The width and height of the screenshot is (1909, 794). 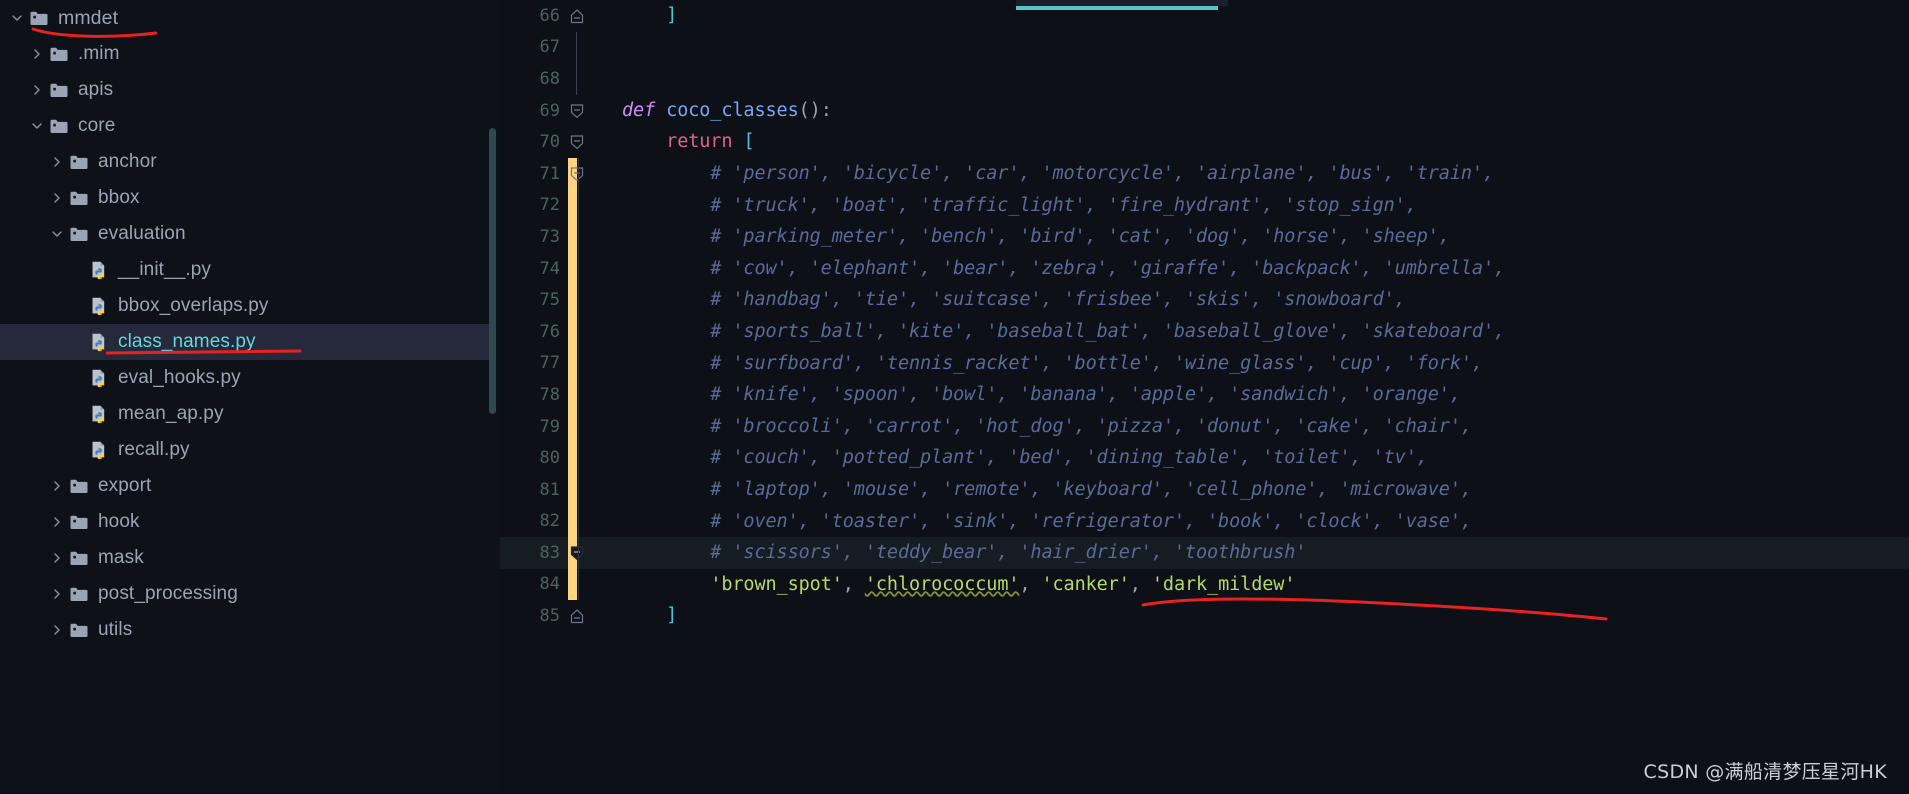 I want to click on code-line-66: 66 ], so click(x=1204, y=16).